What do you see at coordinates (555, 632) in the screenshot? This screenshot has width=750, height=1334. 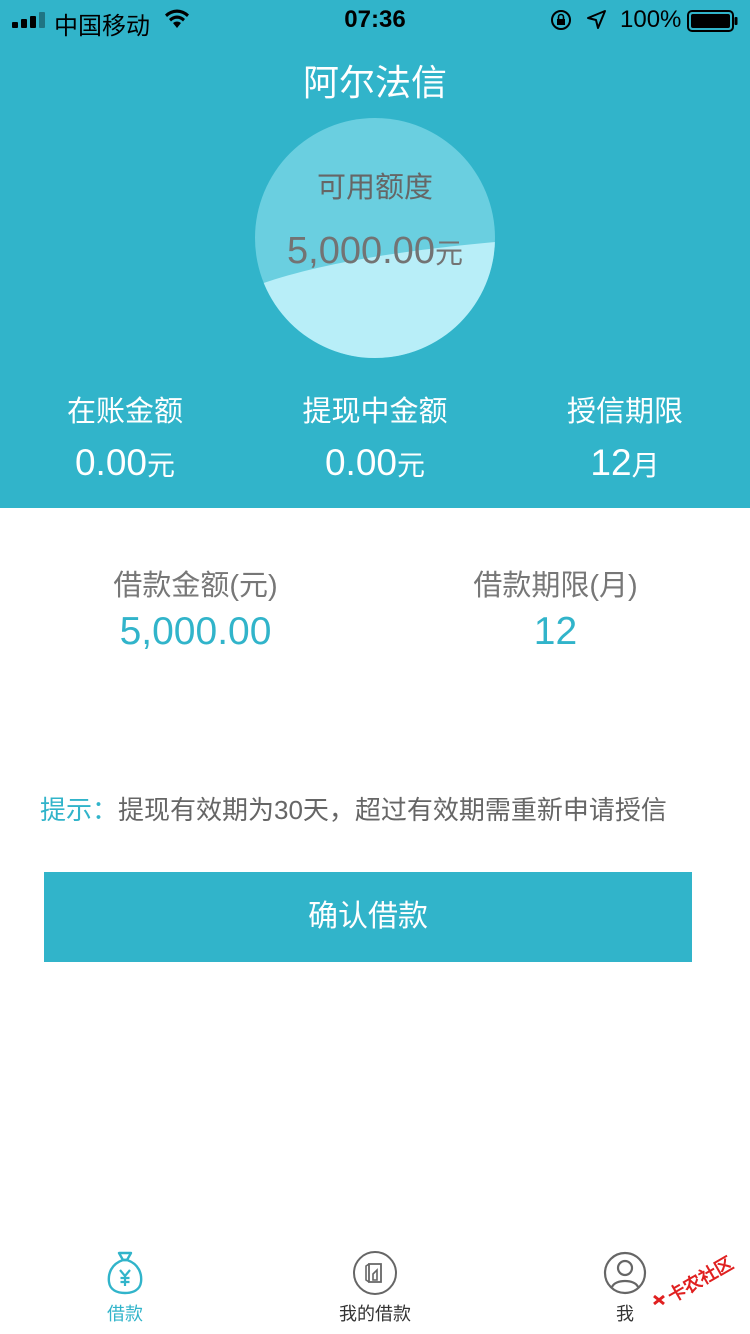 I see `loan-term-value: 12` at bounding box center [555, 632].